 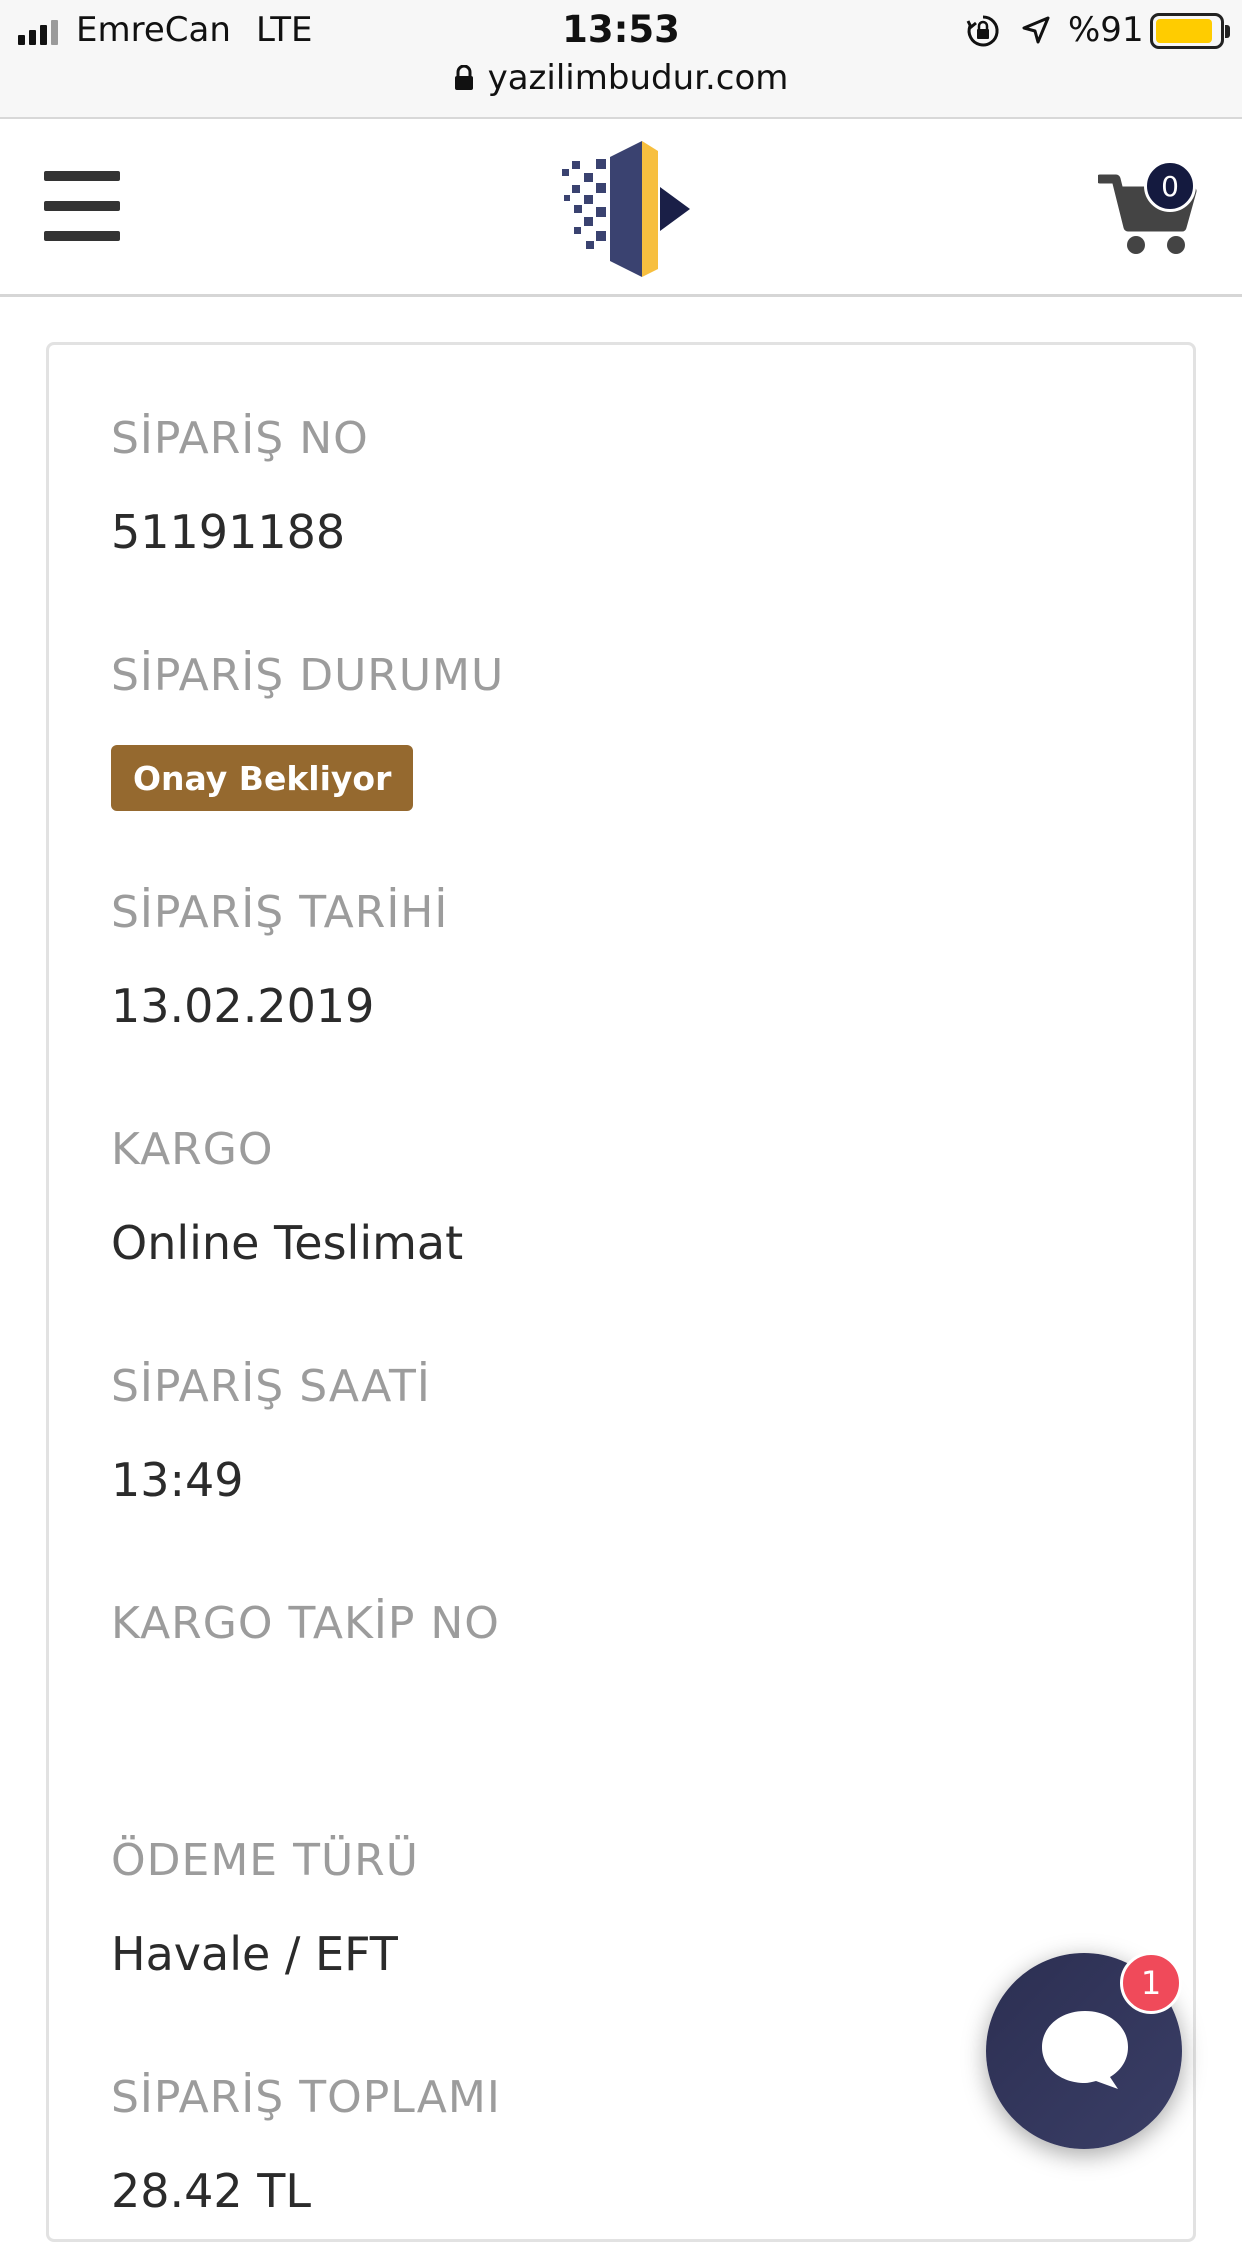 What do you see at coordinates (262, 778) in the screenshot?
I see `order-status-badge: Onay Bekliyor` at bounding box center [262, 778].